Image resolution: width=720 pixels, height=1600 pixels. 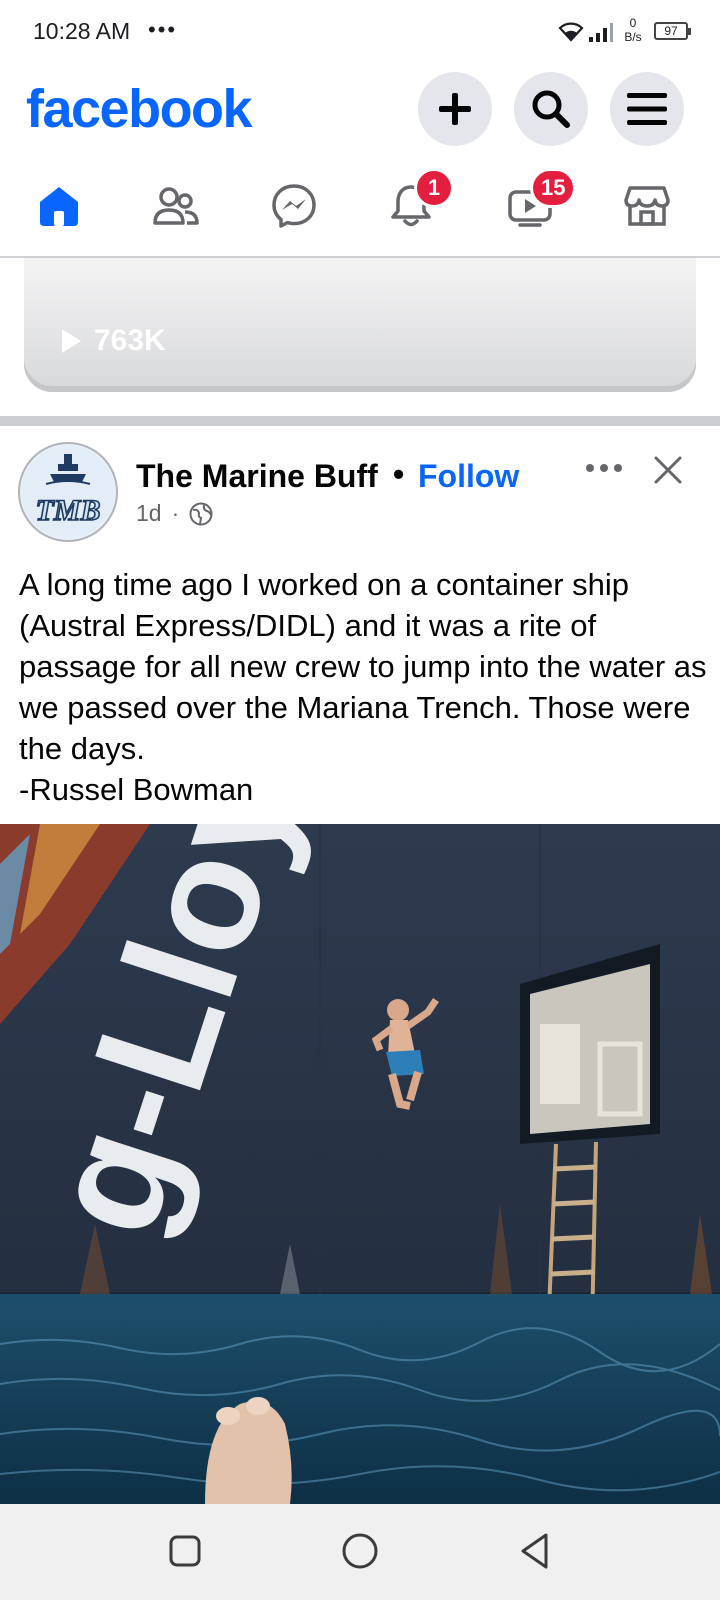 I want to click on notifications-badge: 1, so click(x=434, y=188).